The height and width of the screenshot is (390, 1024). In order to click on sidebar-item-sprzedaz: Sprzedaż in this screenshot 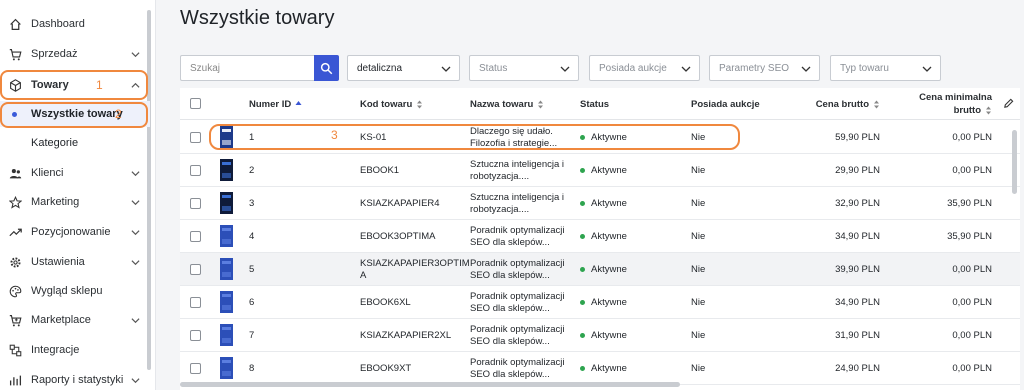, I will do `click(75, 54)`.